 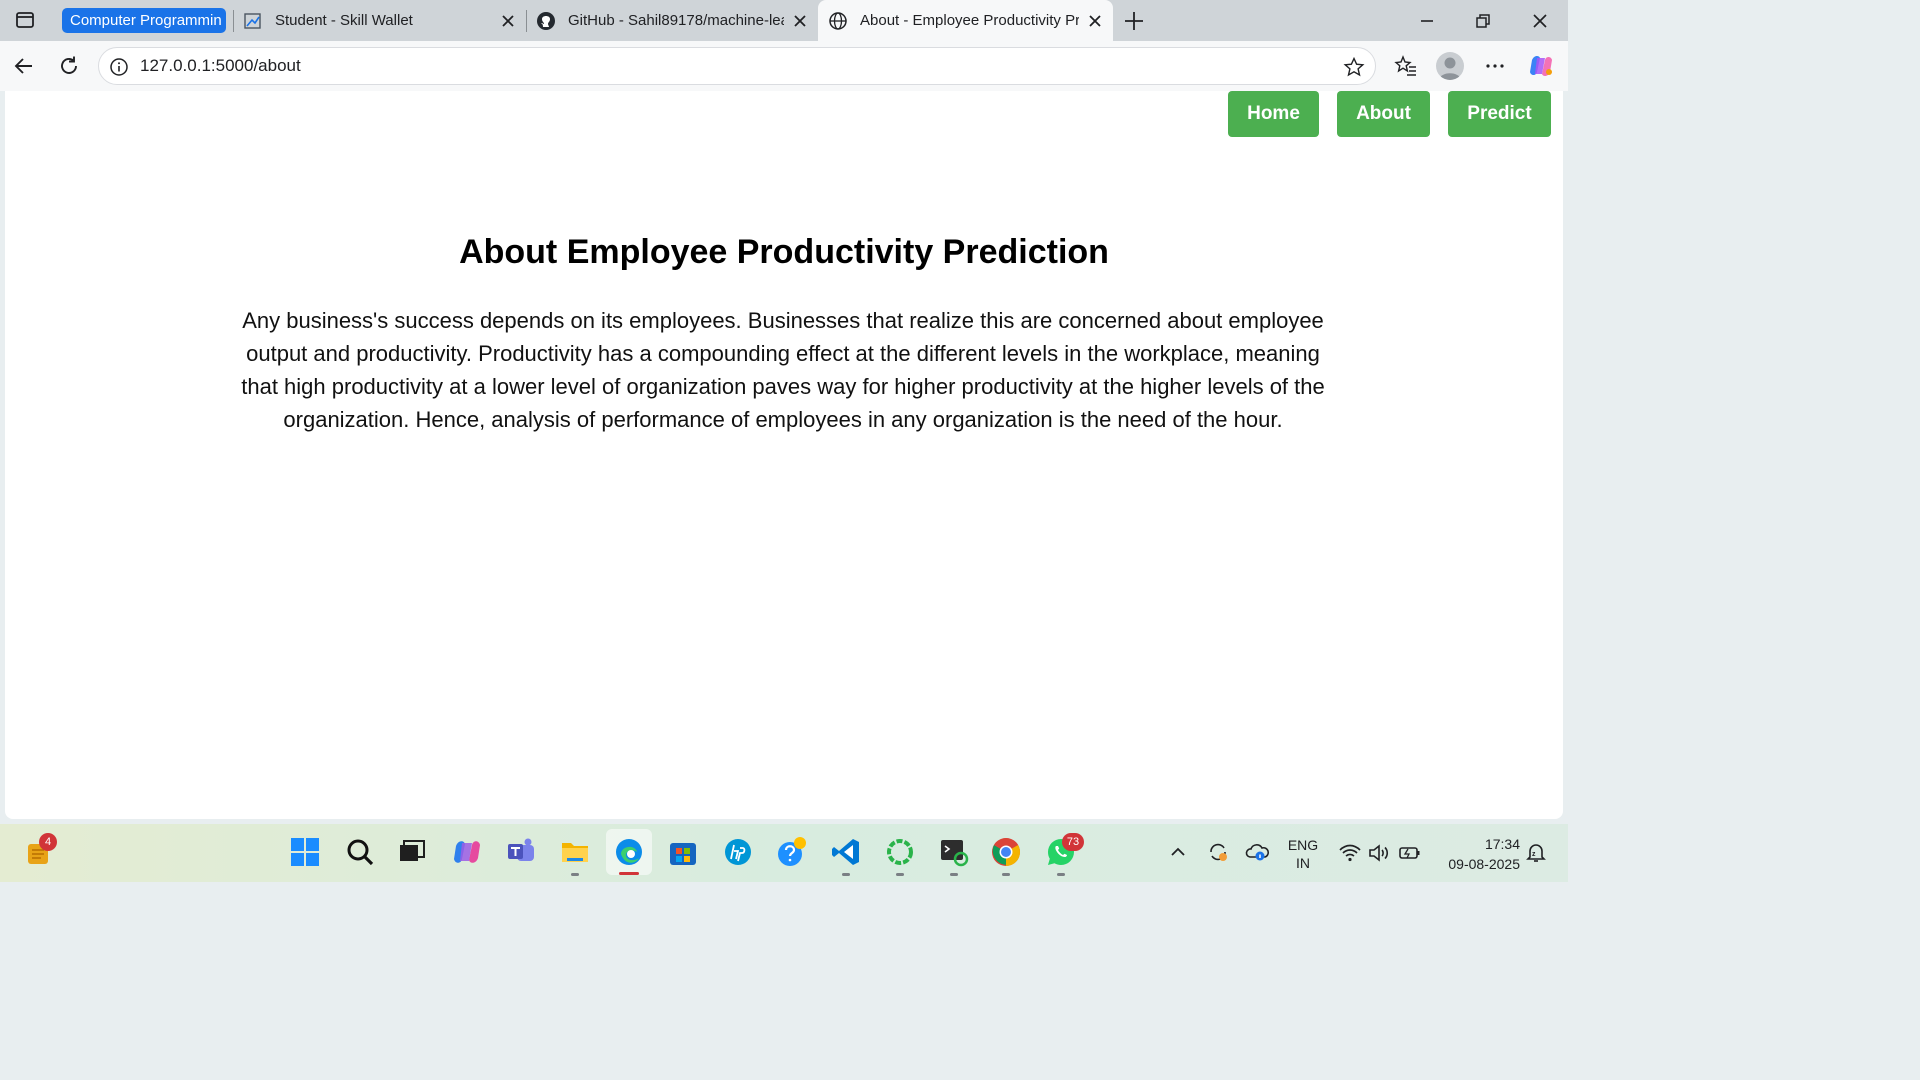 I want to click on battery-icon, so click(x=1410, y=853).